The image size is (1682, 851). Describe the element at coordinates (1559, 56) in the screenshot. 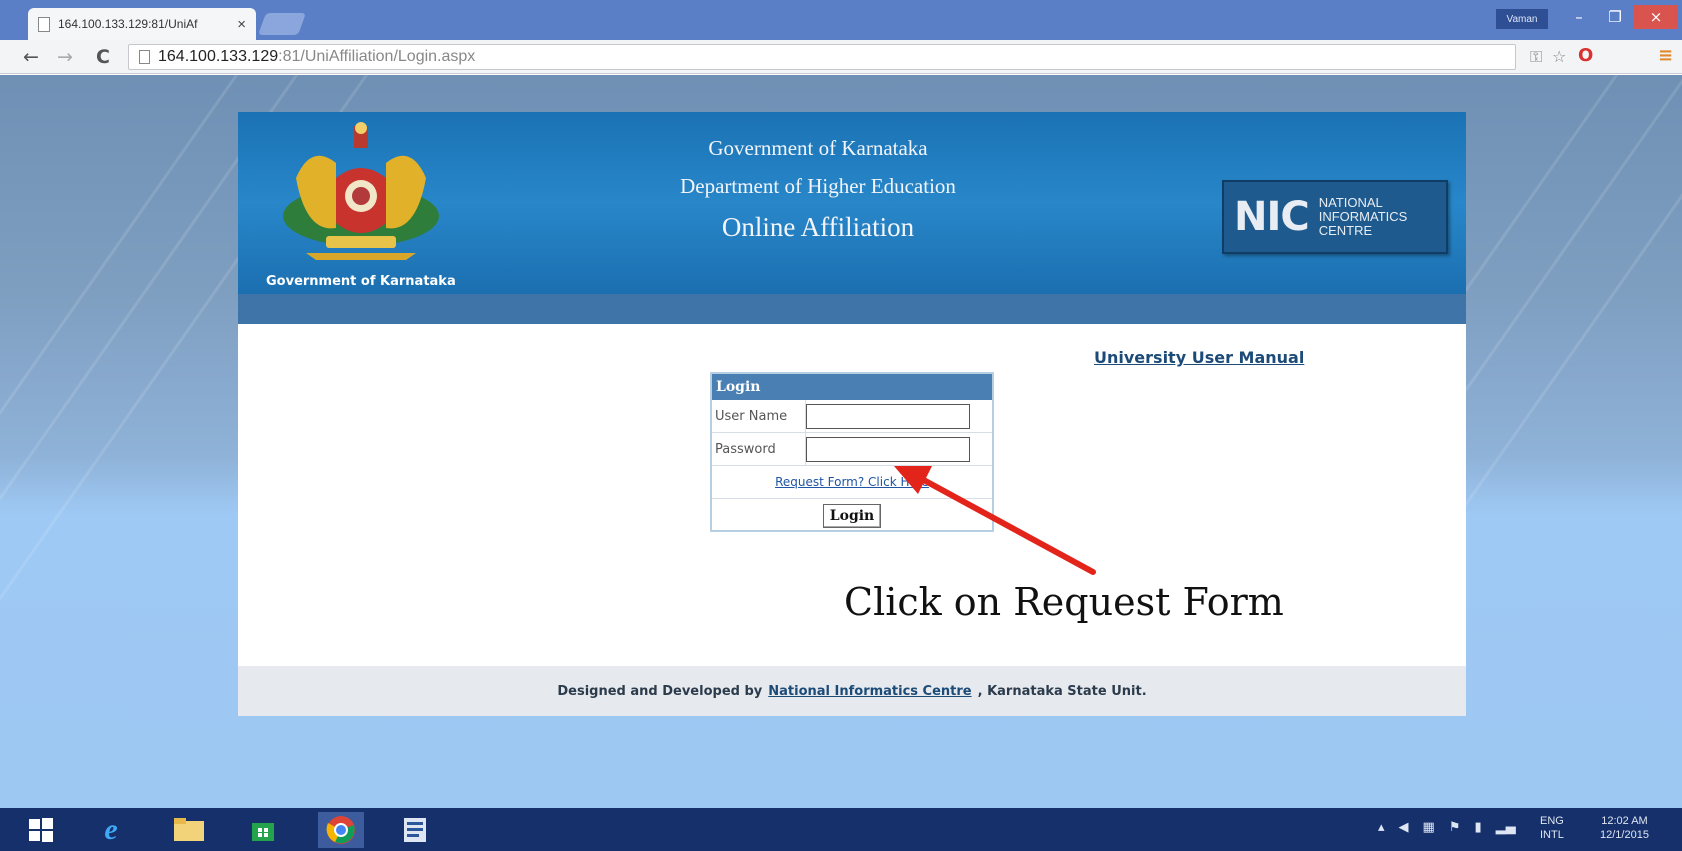

I see `star-icon: ☆` at that location.